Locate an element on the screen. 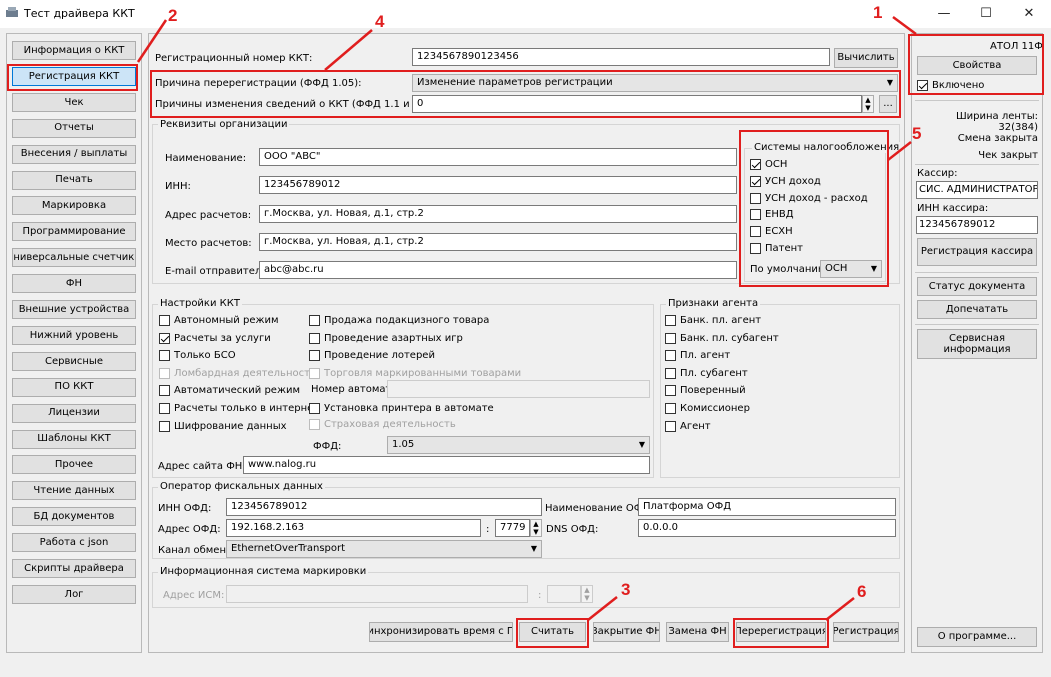 The image size is (1051, 677). ofd-channel-select: EthernetOverTransport ▼ is located at coordinates (384, 549).